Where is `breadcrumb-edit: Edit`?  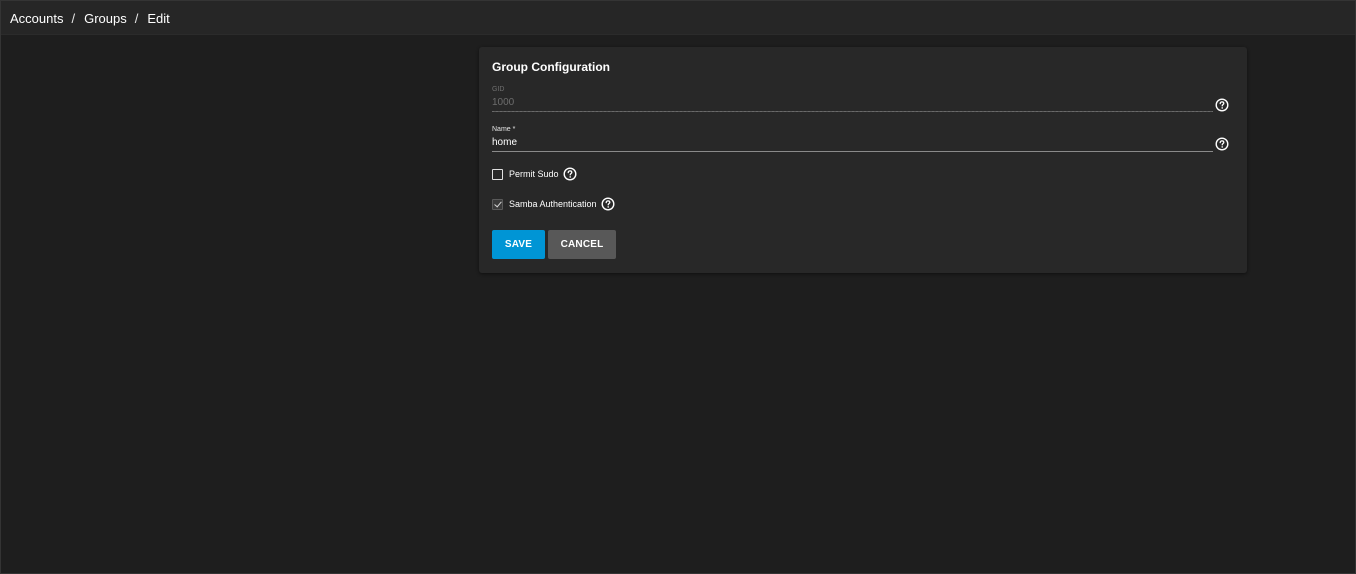 breadcrumb-edit: Edit is located at coordinates (158, 18).